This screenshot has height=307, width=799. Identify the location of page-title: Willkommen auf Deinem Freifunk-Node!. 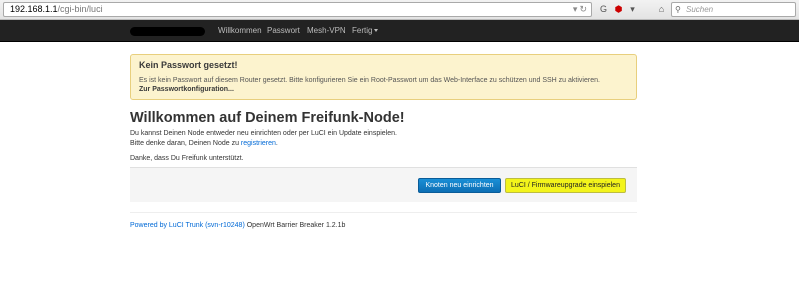
(267, 118).